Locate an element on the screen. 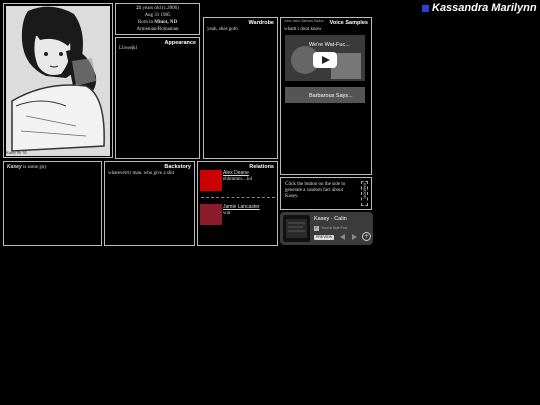 This screenshot has width=540, height=405. track-title: Calin is located at coordinates (340, 219).